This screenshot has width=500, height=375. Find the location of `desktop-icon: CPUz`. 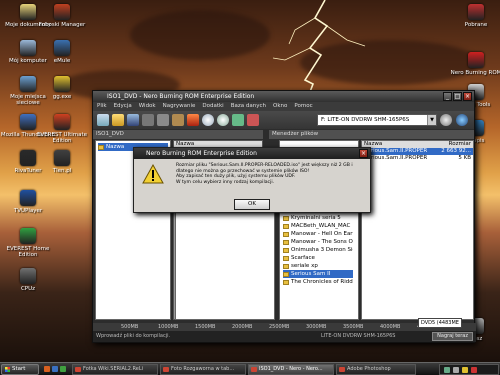

desktop-icon: CPUz is located at coordinates (28, 280).